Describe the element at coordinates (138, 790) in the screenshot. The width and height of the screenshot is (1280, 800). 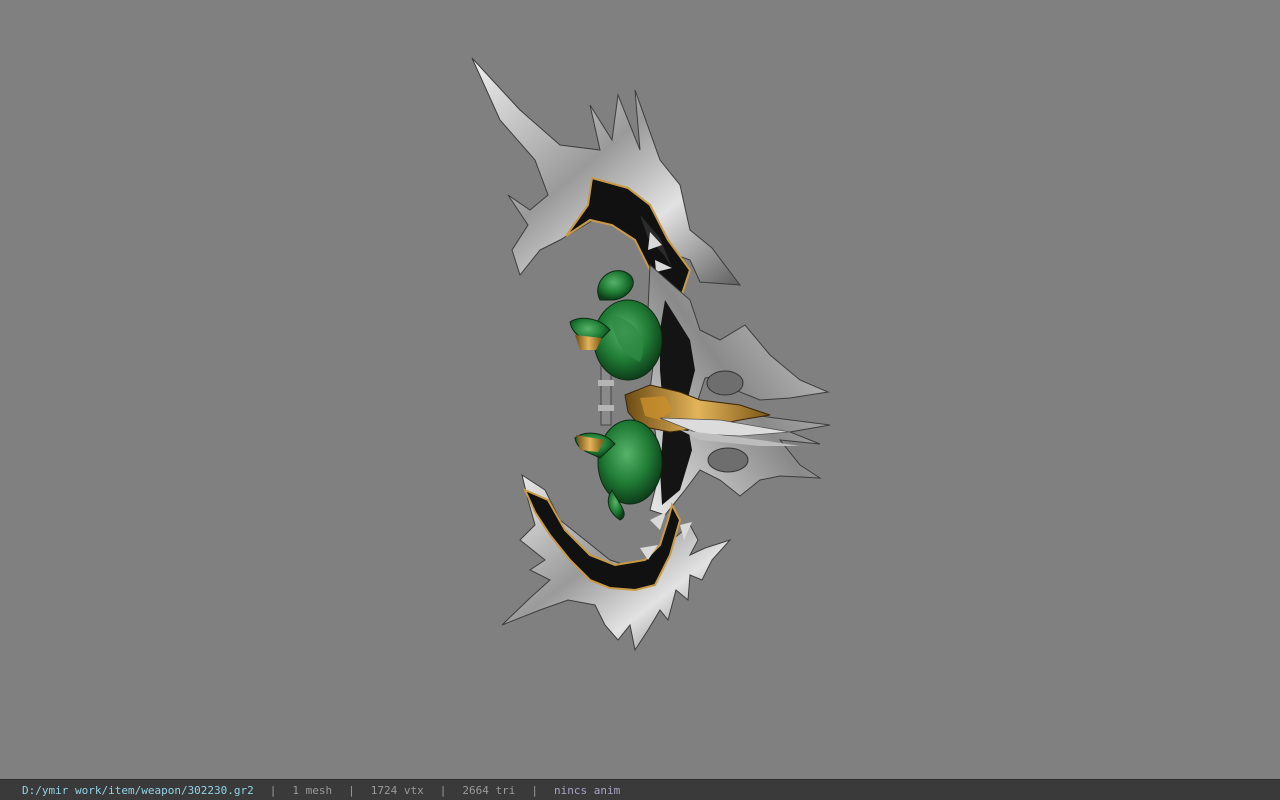
I see `file-path-label: D:/ymir work/item/weapon/302230.gr2` at that location.